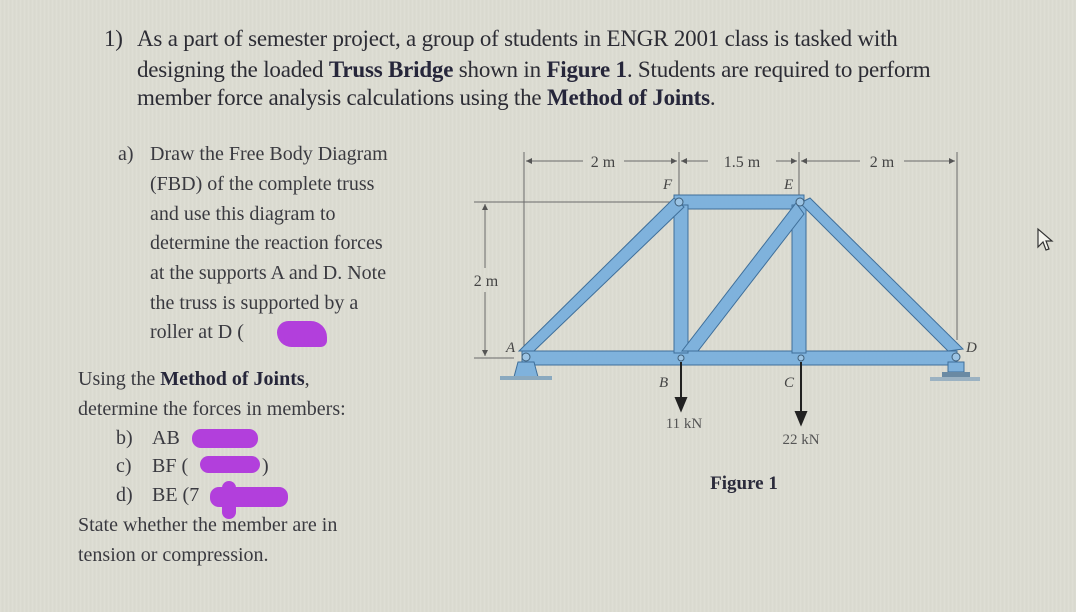 The image size is (1076, 612). I want to click on mouse-cursor-icon, so click(1045, 239).